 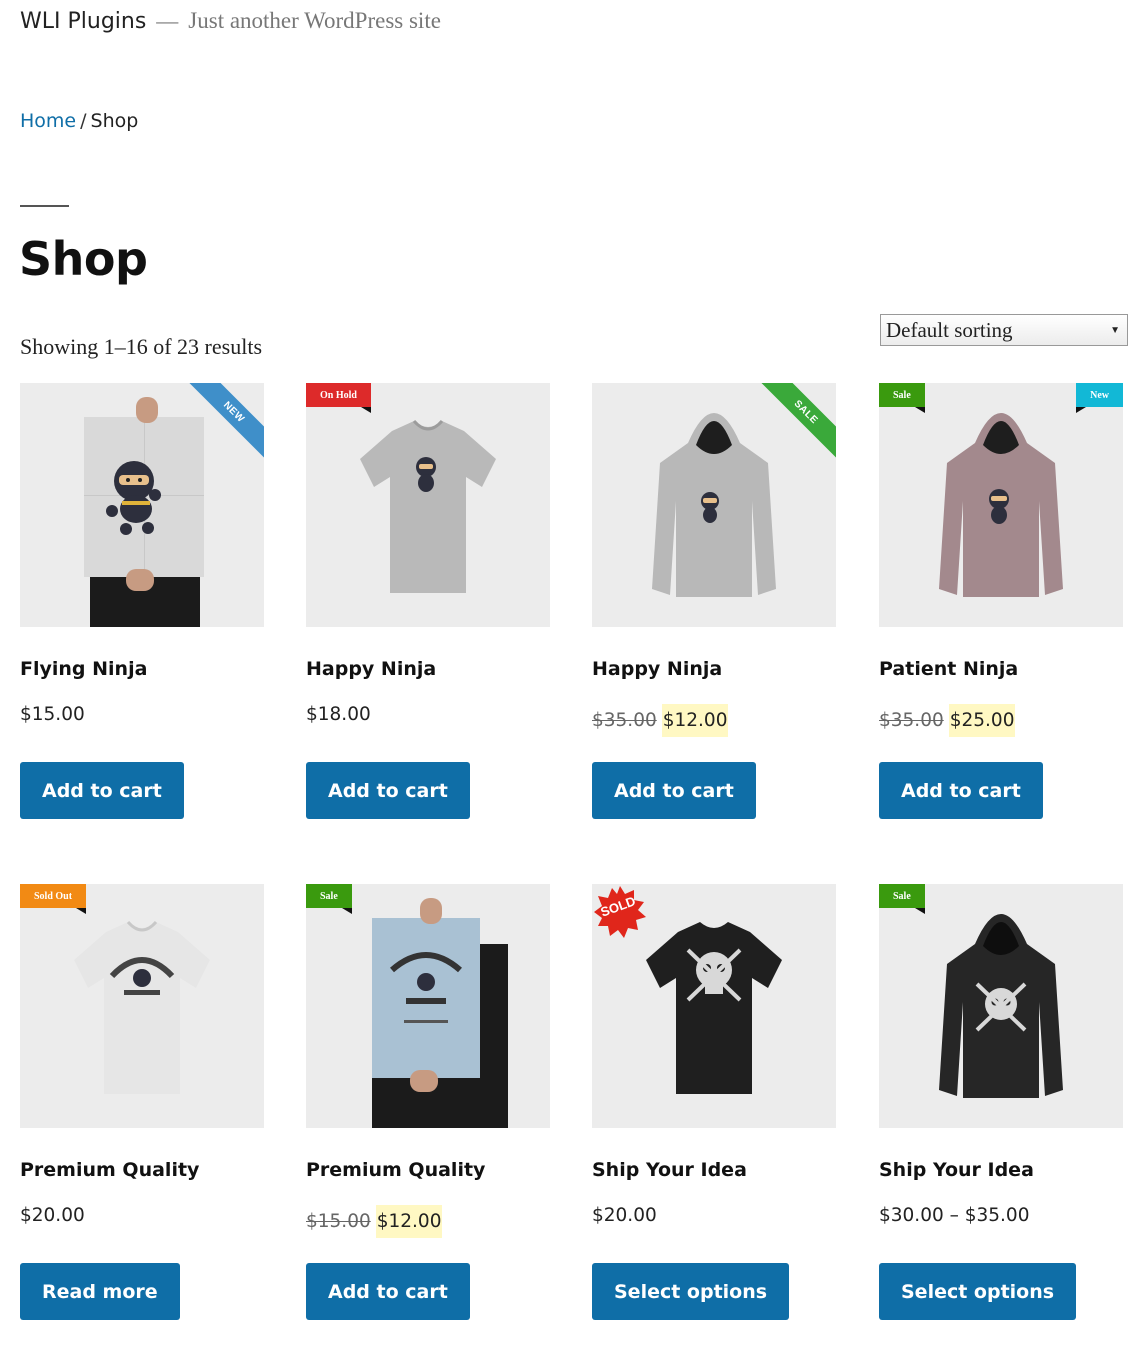 What do you see at coordinates (100, 1291) in the screenshot?
I see `read-more-button: Read more` at bounding box center [100, 1291].